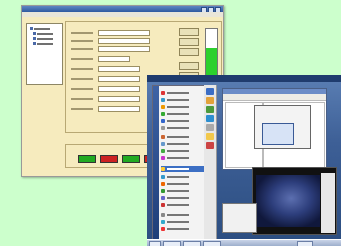 Image resolution: width=341 pixels, height=246 pixels. What do you see at coordinates (288, 201) in the screenshot?
I see `image-canvas` at bounding box center [288, 201].